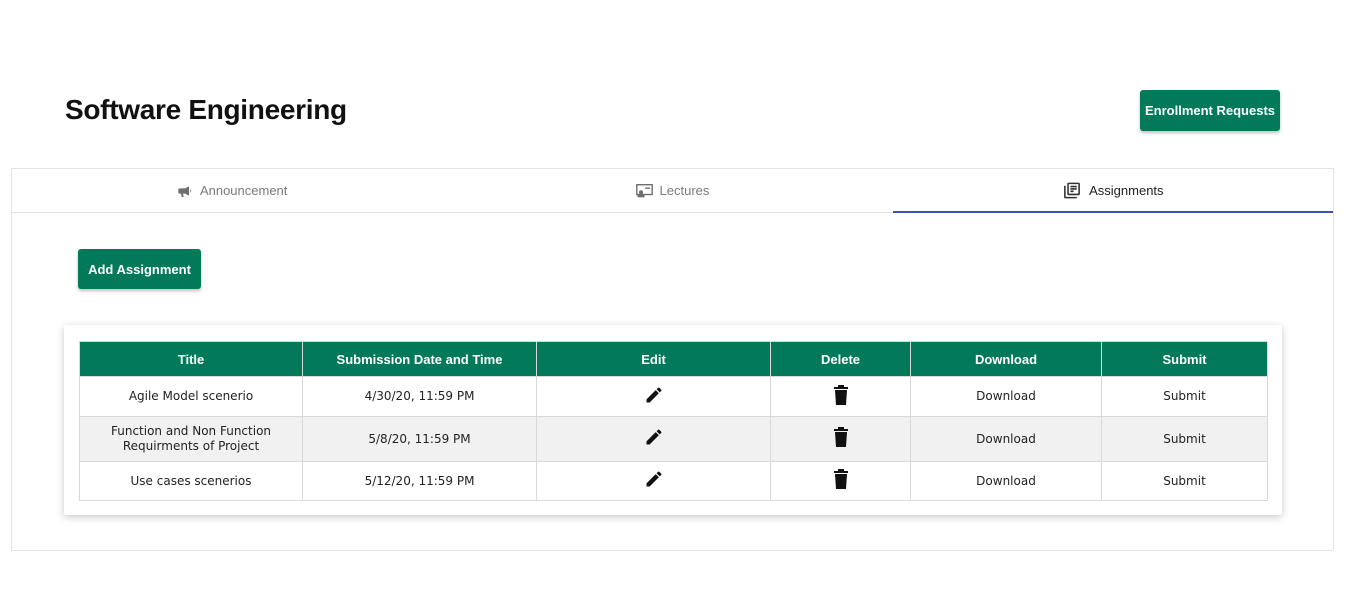 The height and width of the screenshot is (608, 1346). What do you see at coordinates (1072, 190) in the screenshot?
I see `library-books-icon` at bounding box center [1072, 190].